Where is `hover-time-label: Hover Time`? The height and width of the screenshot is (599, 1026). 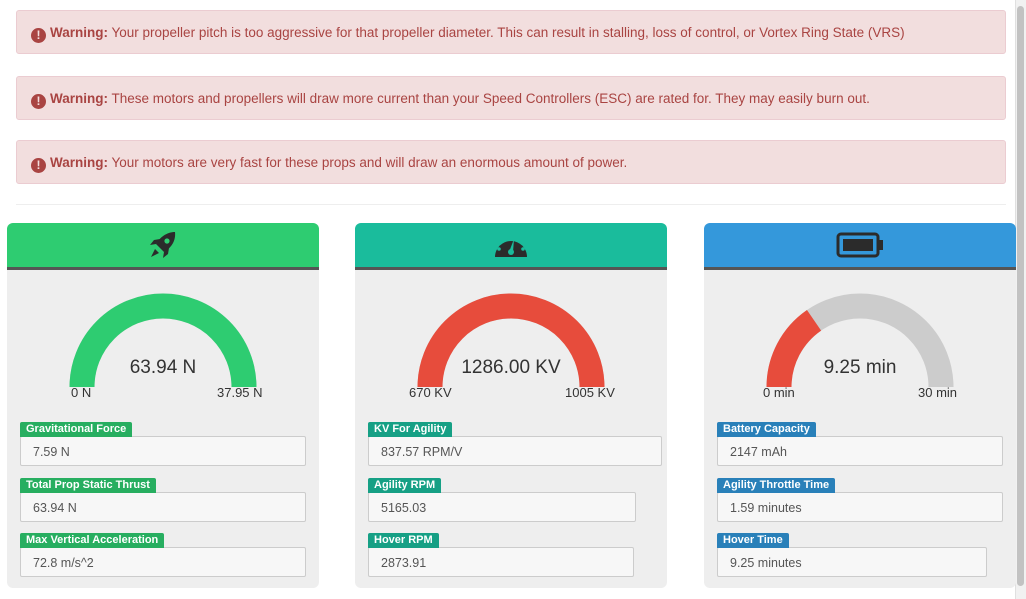
hover-time-label: Hover Time is located at coordinates (753, 540).